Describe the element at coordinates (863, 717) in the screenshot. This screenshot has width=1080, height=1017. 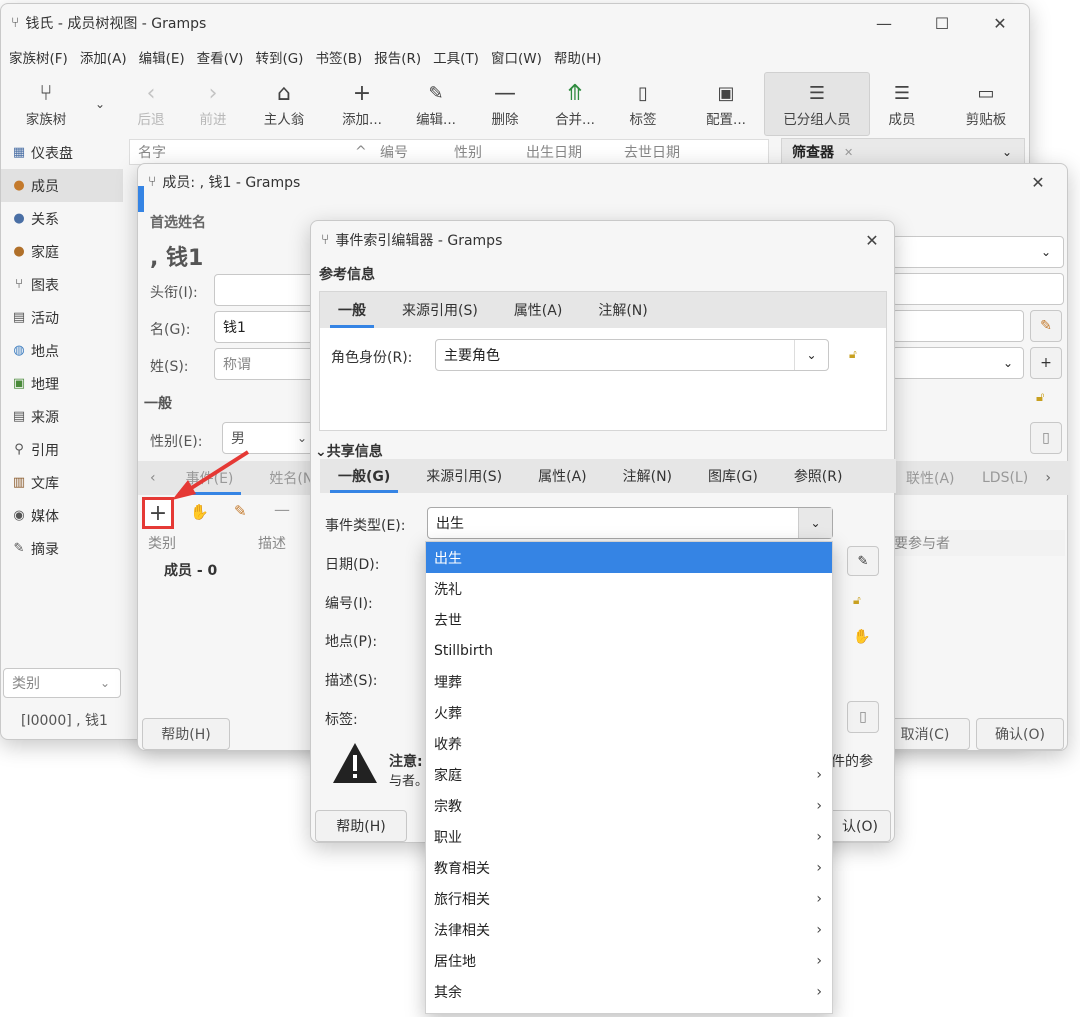
I see `tag-edit-button: ▯` at that location.